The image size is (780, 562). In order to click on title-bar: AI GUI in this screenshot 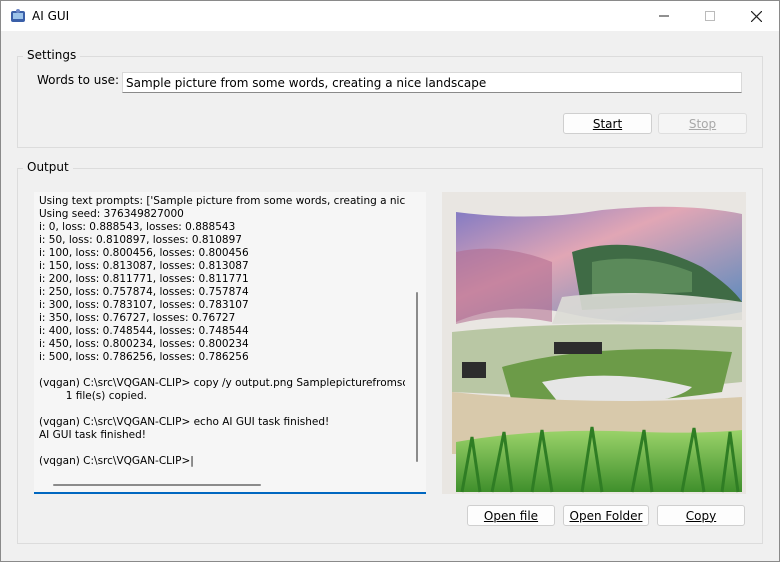, I will do `click(390, 16)`.